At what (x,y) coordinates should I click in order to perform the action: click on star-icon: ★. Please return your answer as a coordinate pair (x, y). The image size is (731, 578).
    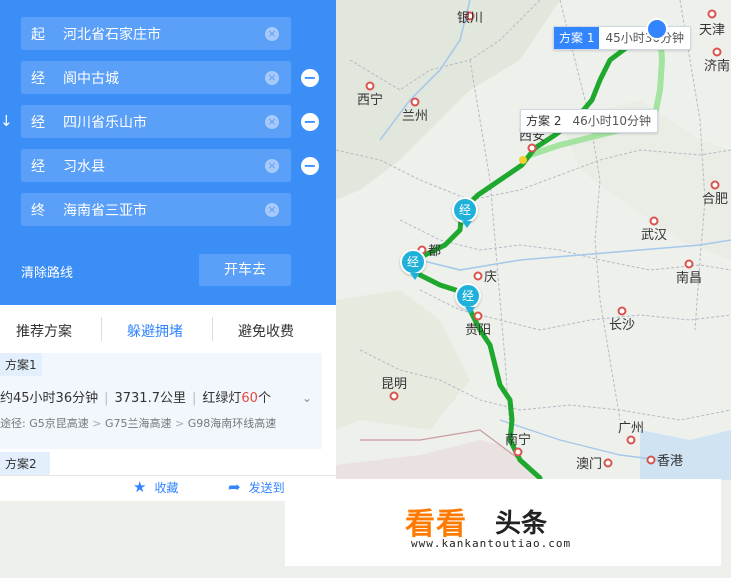
    Looking at the image, I should click on (140, 487).